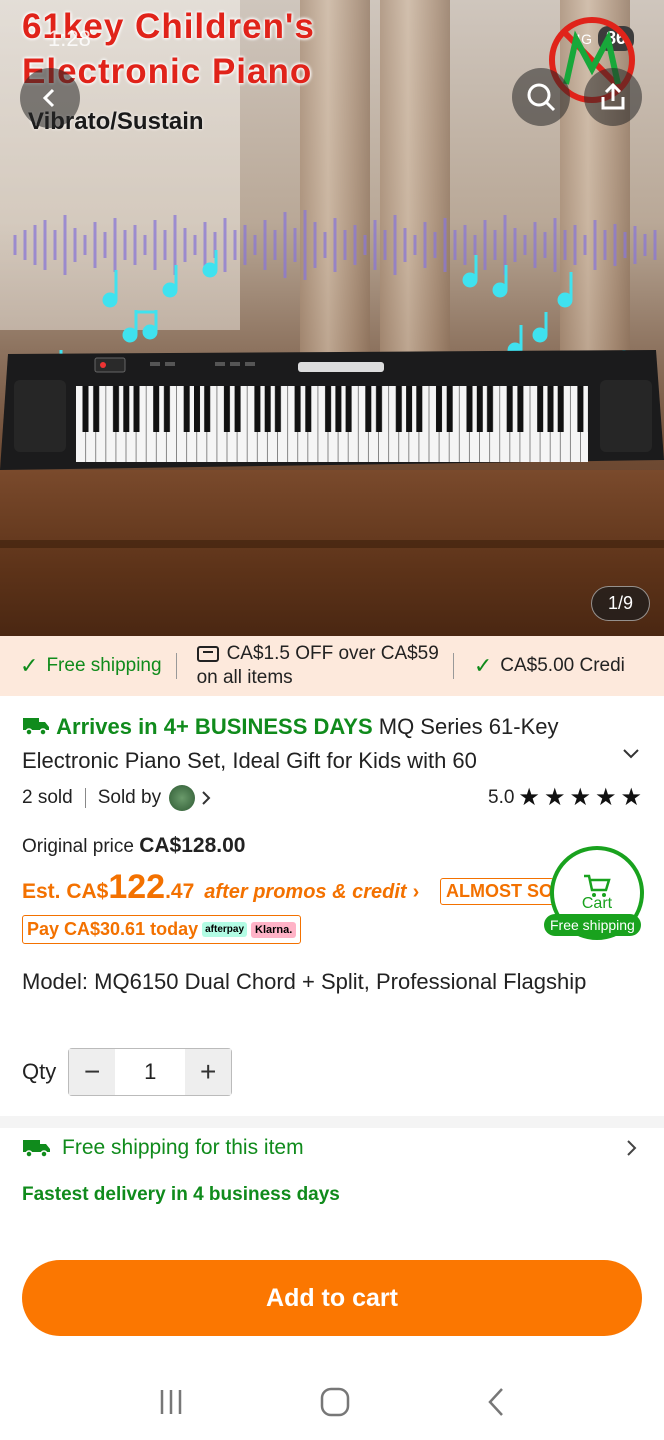 Image resolution: width=664 pixels, height=1440 pixels. I want to click on chevron-right-icon: ›, so click(416, 892).